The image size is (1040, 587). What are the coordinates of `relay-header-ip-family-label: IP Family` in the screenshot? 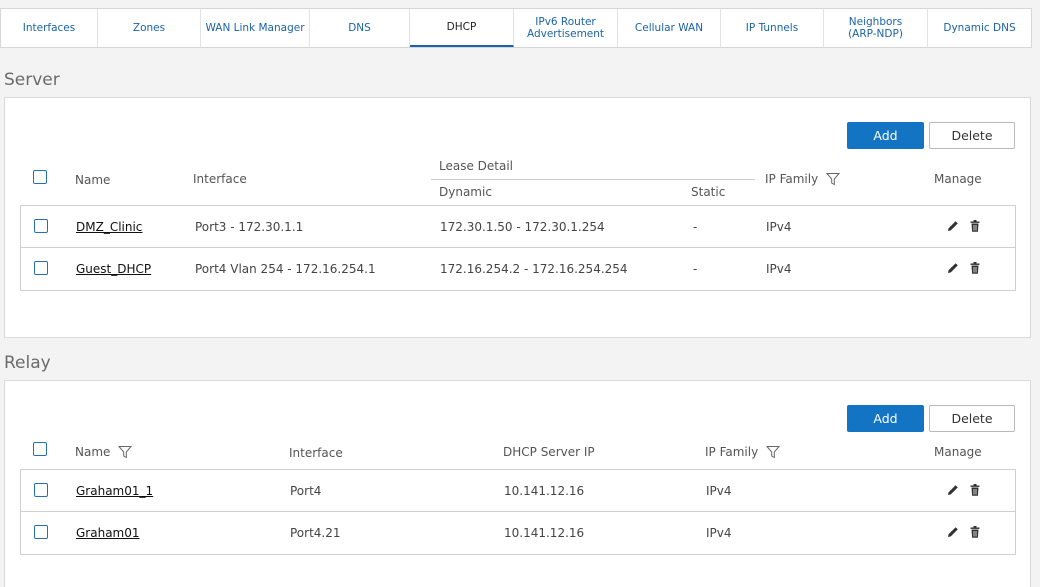 It's located at (732, 452).